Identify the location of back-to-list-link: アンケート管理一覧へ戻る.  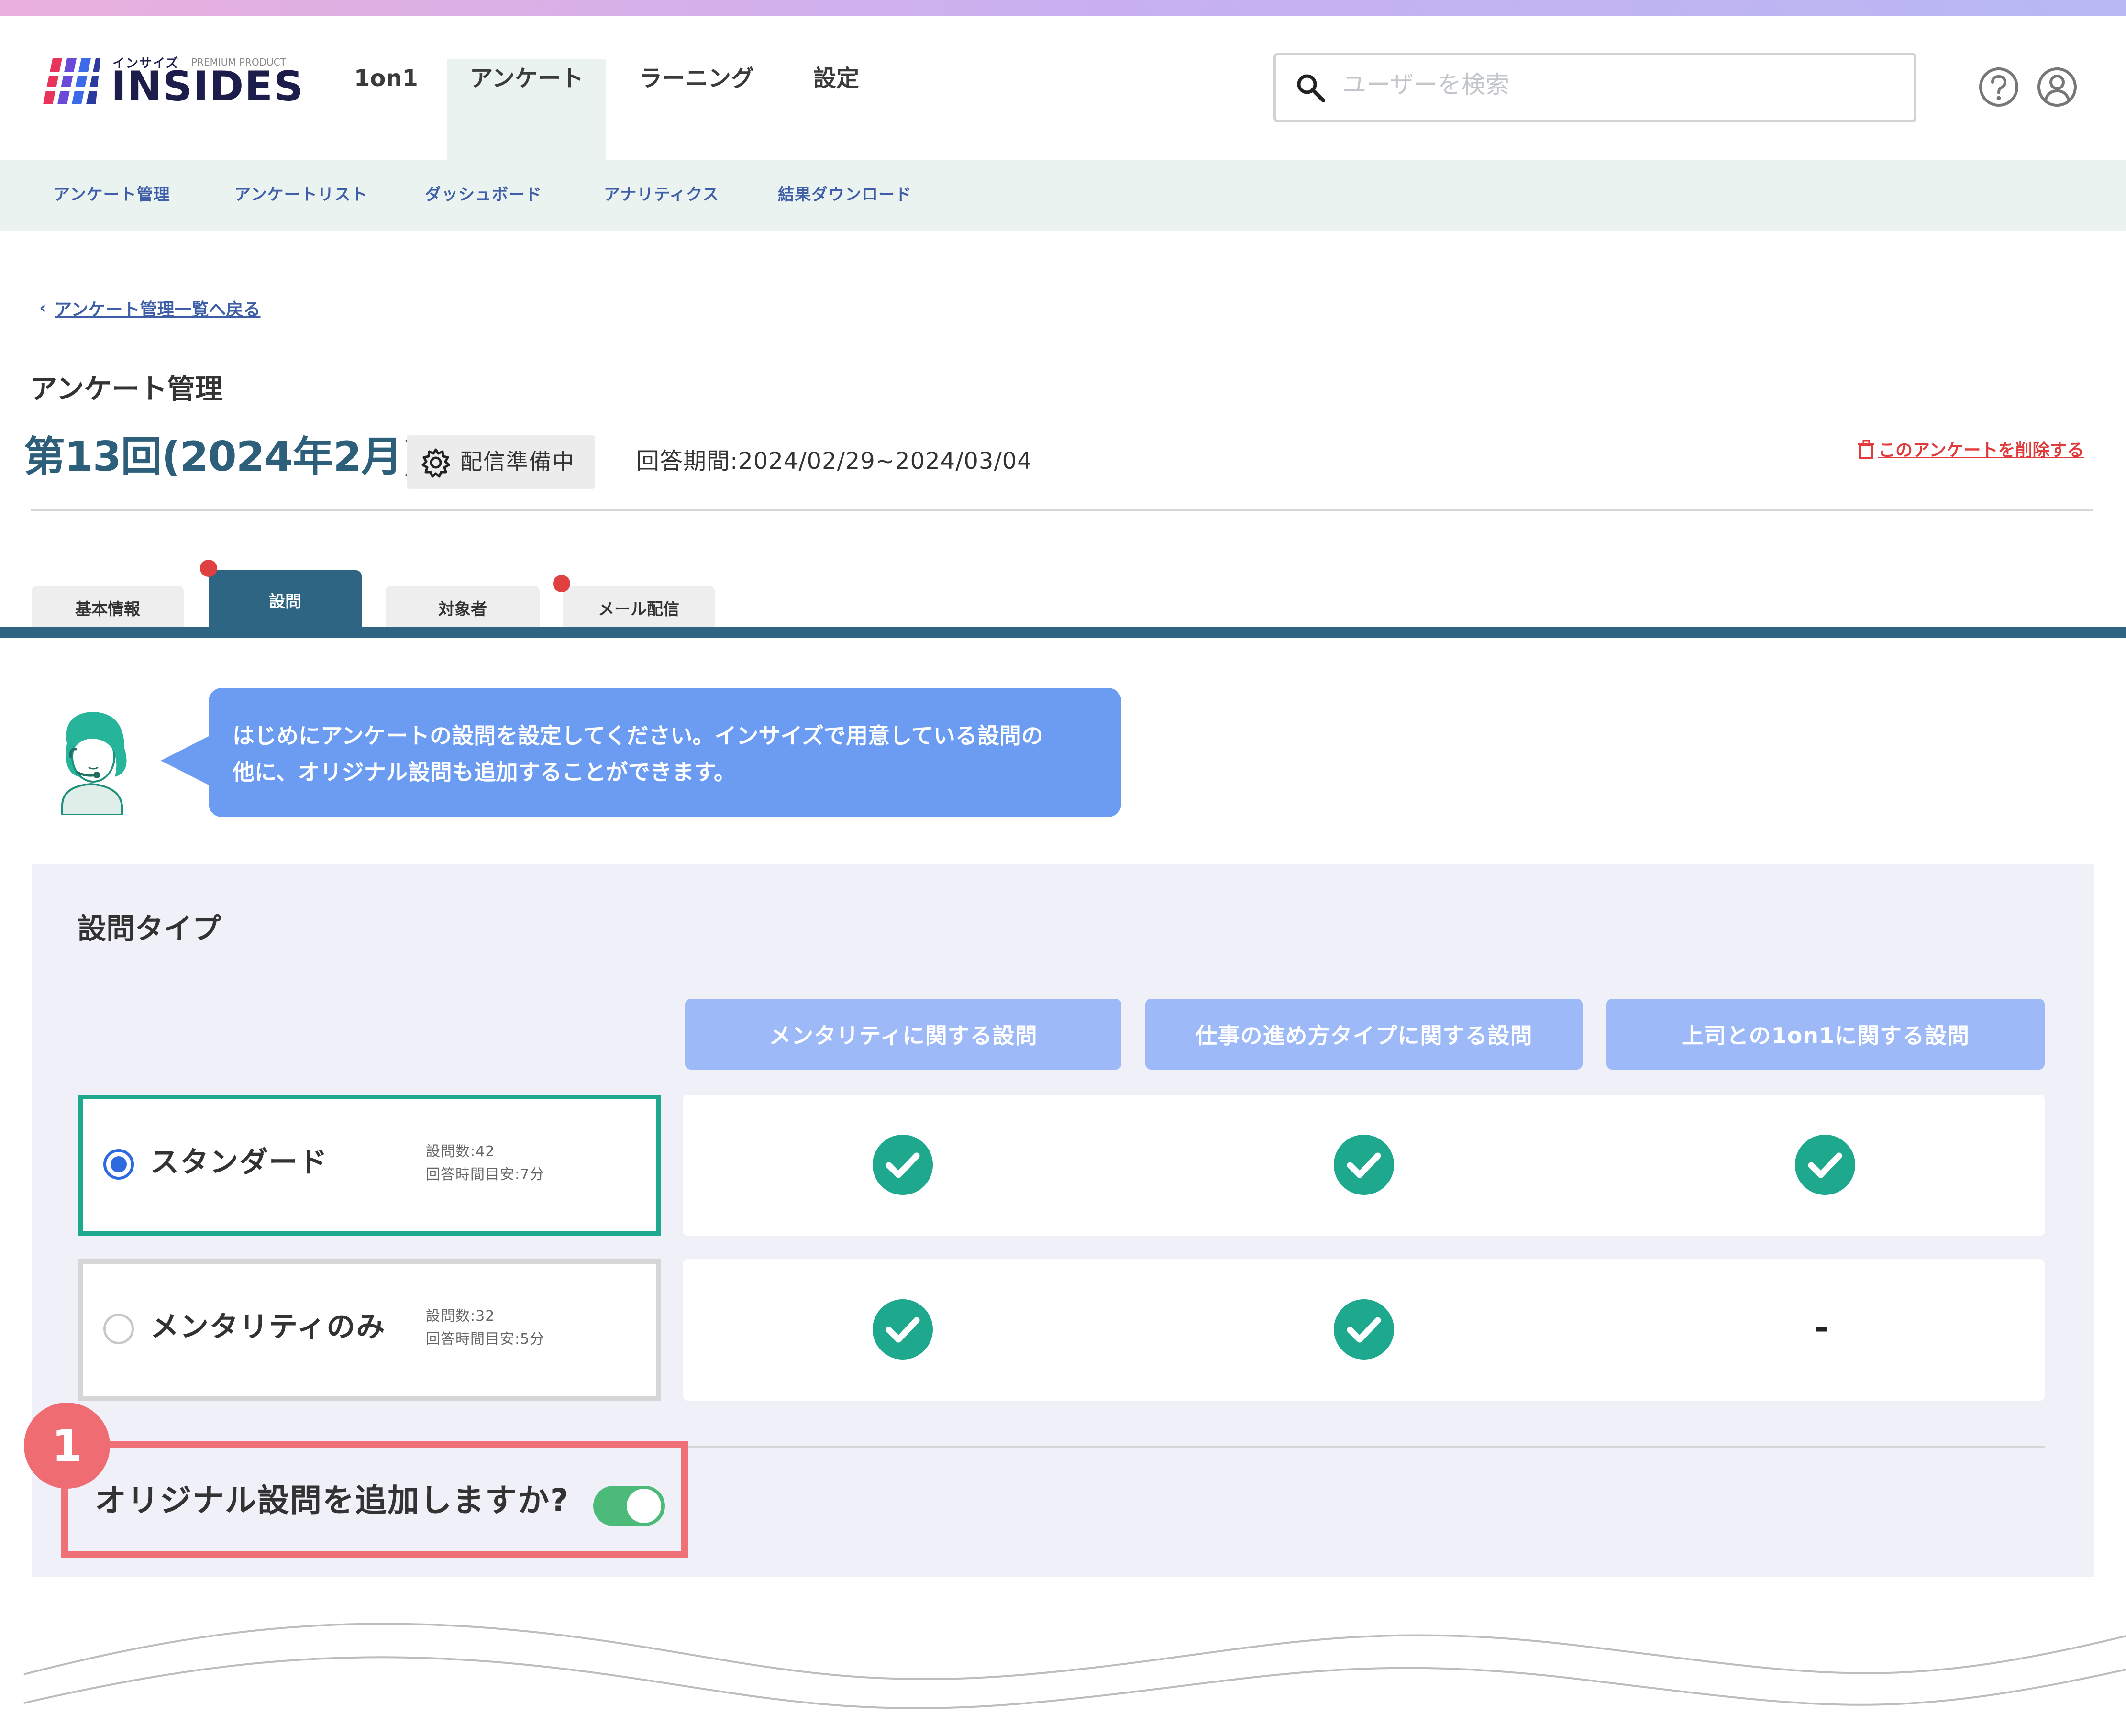
(158, 310).